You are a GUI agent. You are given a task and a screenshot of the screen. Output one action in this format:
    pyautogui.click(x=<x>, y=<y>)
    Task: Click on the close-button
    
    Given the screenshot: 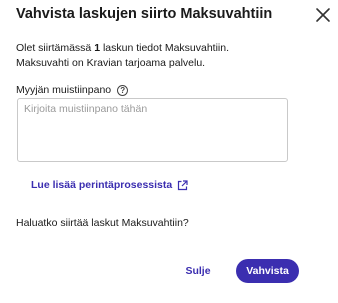 What is the action you would take?
    pyautogui.click(x=323, y=15)
    